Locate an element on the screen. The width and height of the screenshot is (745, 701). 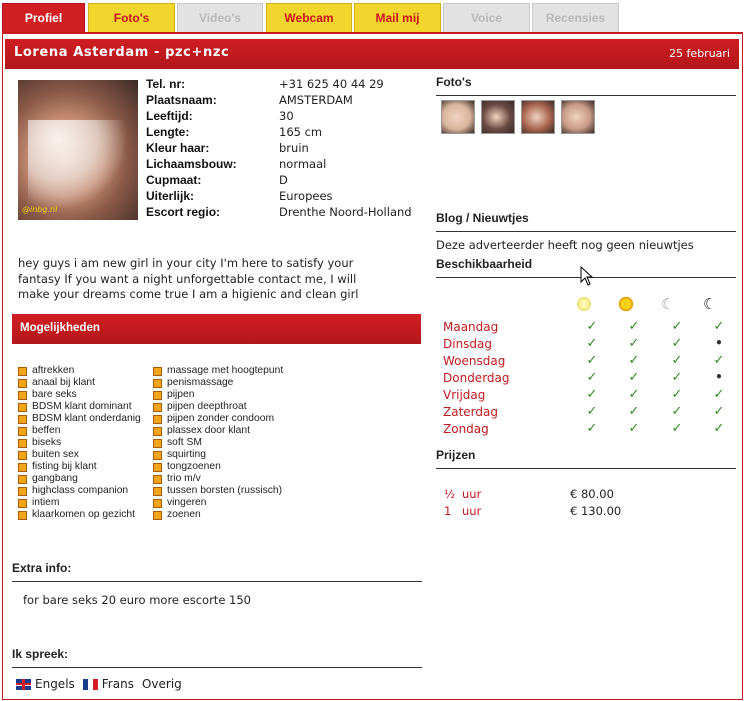
info-value: Europees is located at coordinates (306, 196).